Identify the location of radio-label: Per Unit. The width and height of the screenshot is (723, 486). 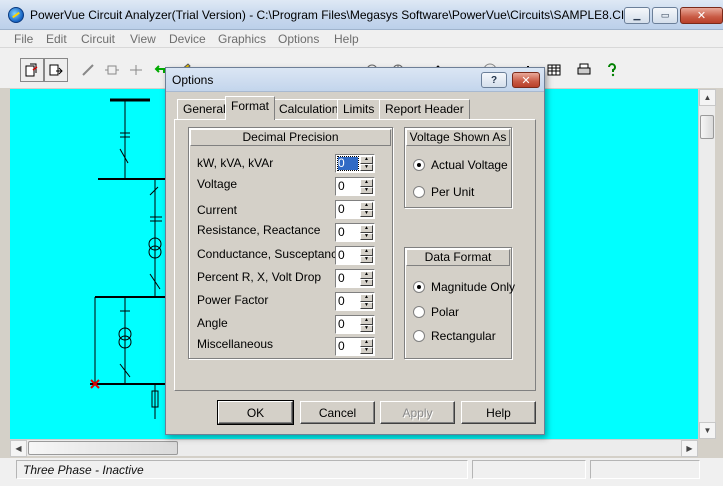
(453, 192).